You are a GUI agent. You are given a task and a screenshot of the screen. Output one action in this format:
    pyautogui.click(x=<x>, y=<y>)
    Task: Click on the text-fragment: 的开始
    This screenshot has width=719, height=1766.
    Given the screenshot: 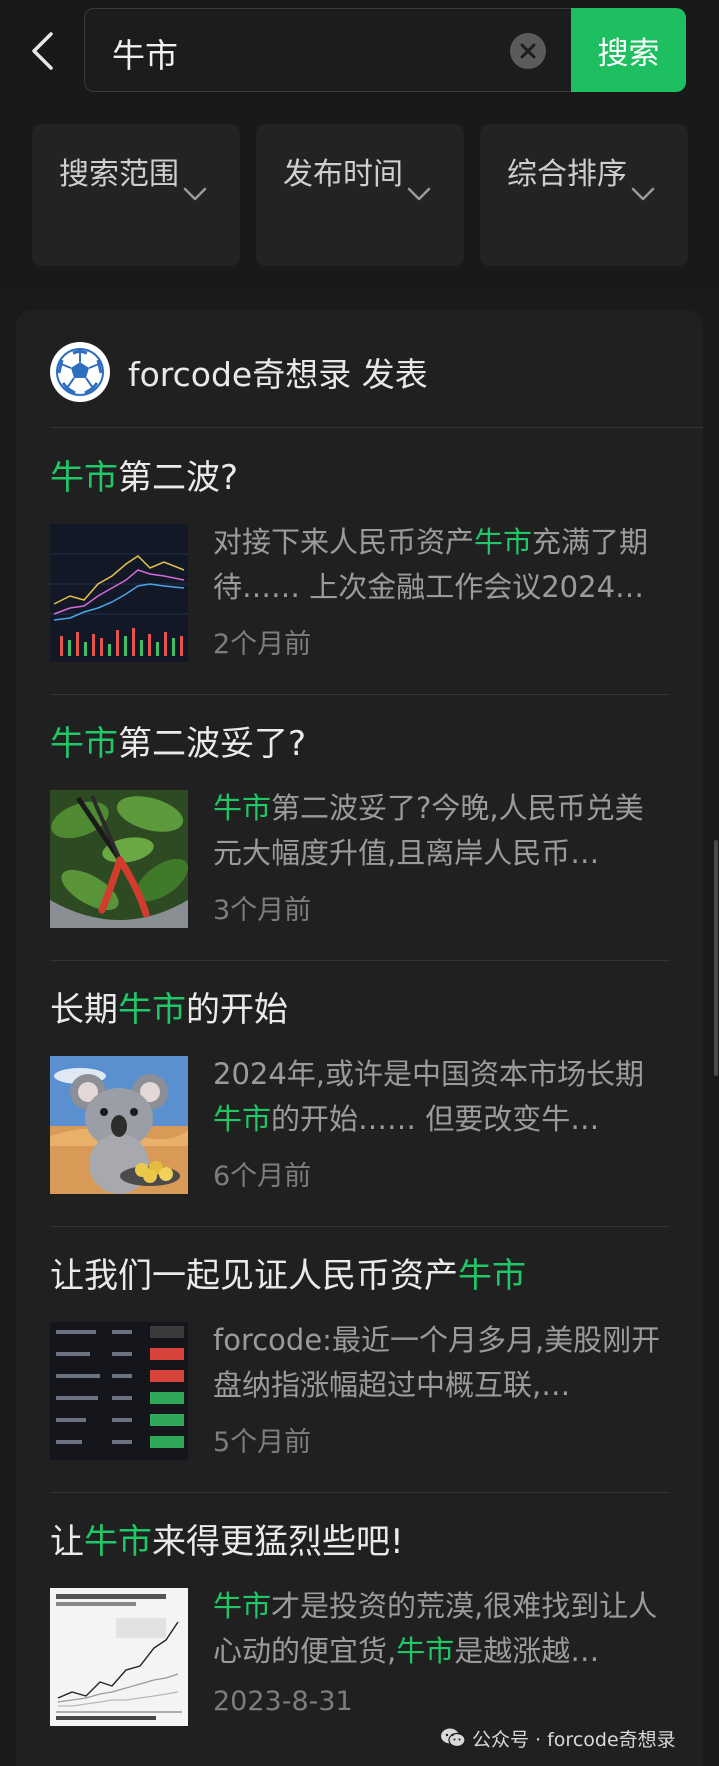 What is the action you would take?
    pyautogui.click(x=237, y=1010)
    